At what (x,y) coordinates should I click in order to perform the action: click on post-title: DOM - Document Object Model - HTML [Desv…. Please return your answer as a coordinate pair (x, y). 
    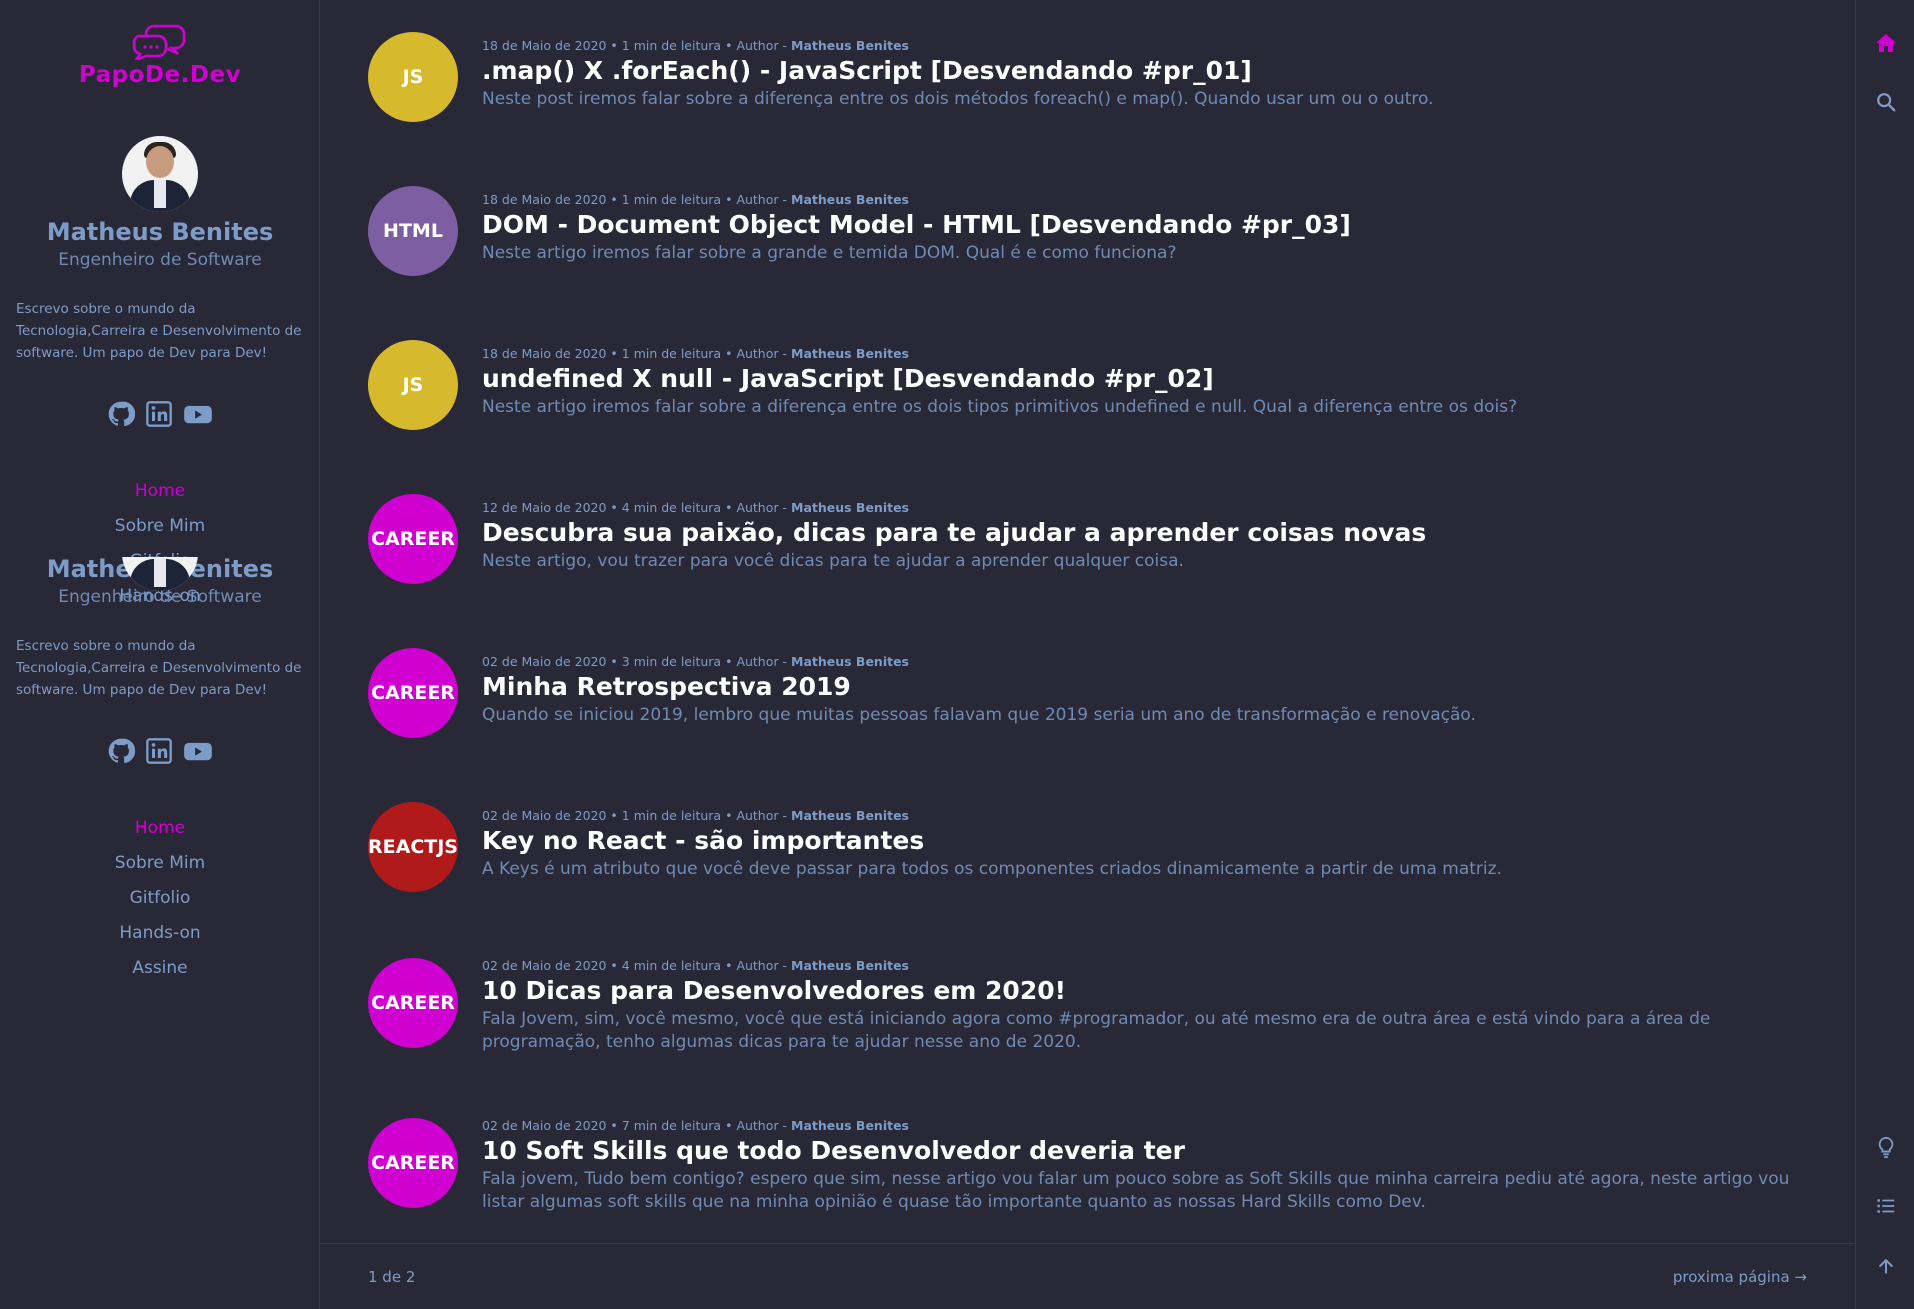
    Looking at the image, I should click on (1154, 225).